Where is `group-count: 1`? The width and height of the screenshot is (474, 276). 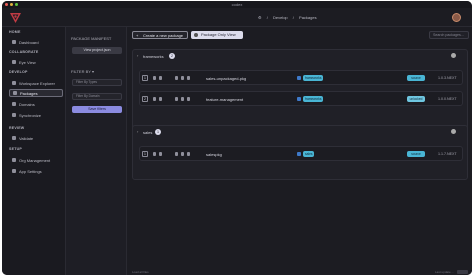
group-count: 1 is located at coordinates (158, 132).